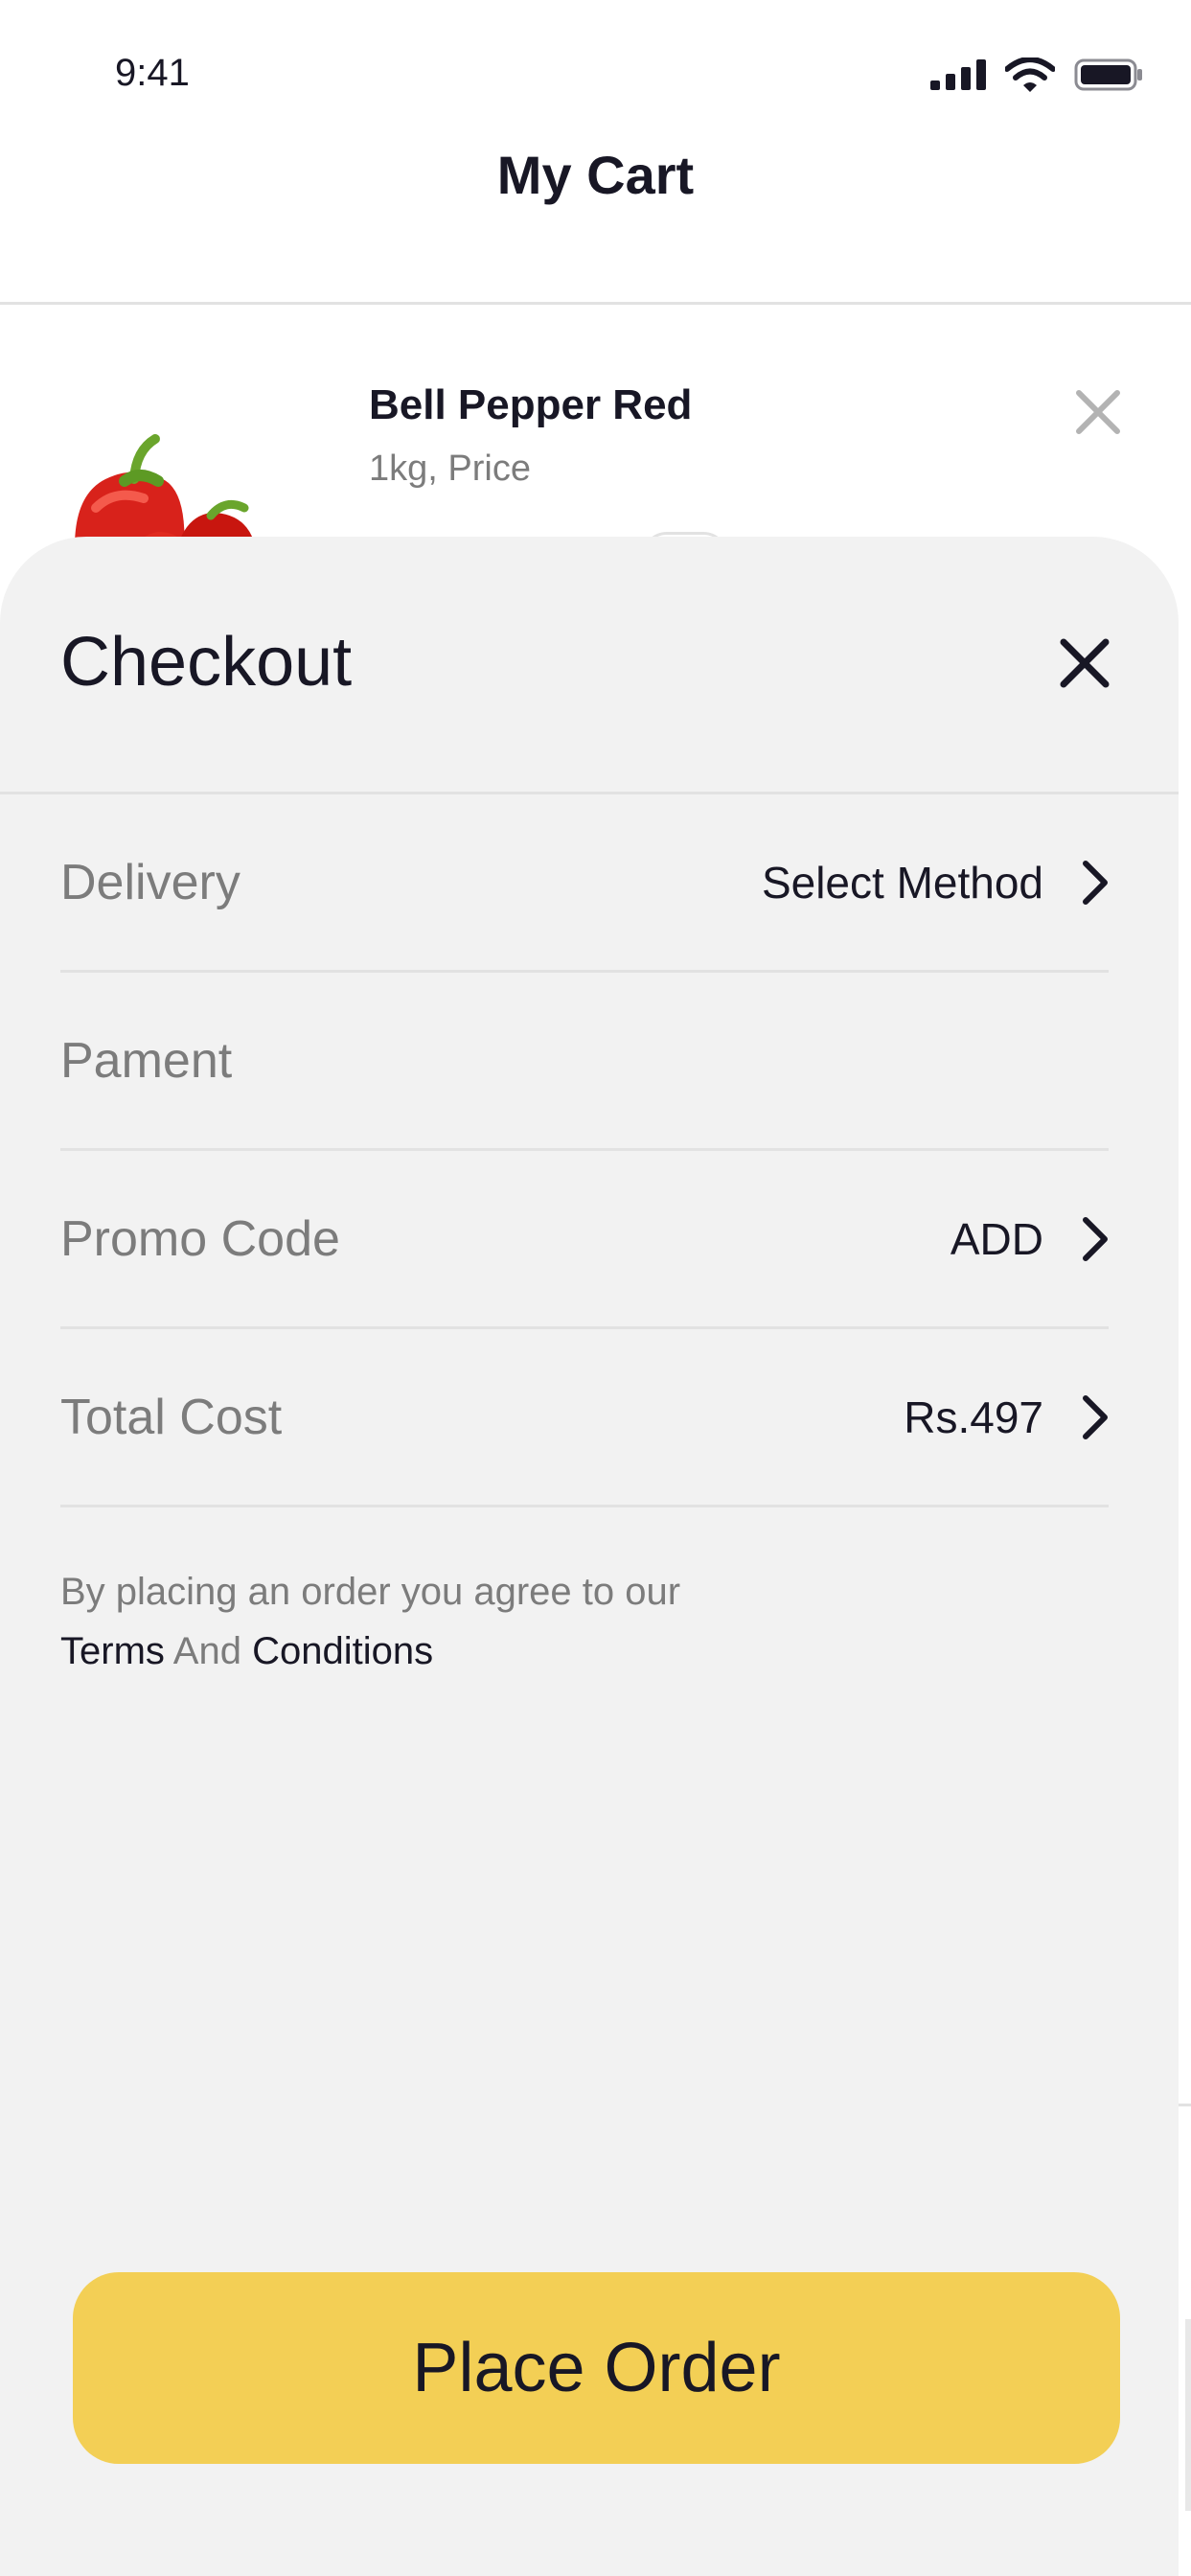 This screenshot has height=2576, width=1191. Describe the element at coordinates (902, 882) in the screenshot. I see `delivery-value: Select Method` at that location.